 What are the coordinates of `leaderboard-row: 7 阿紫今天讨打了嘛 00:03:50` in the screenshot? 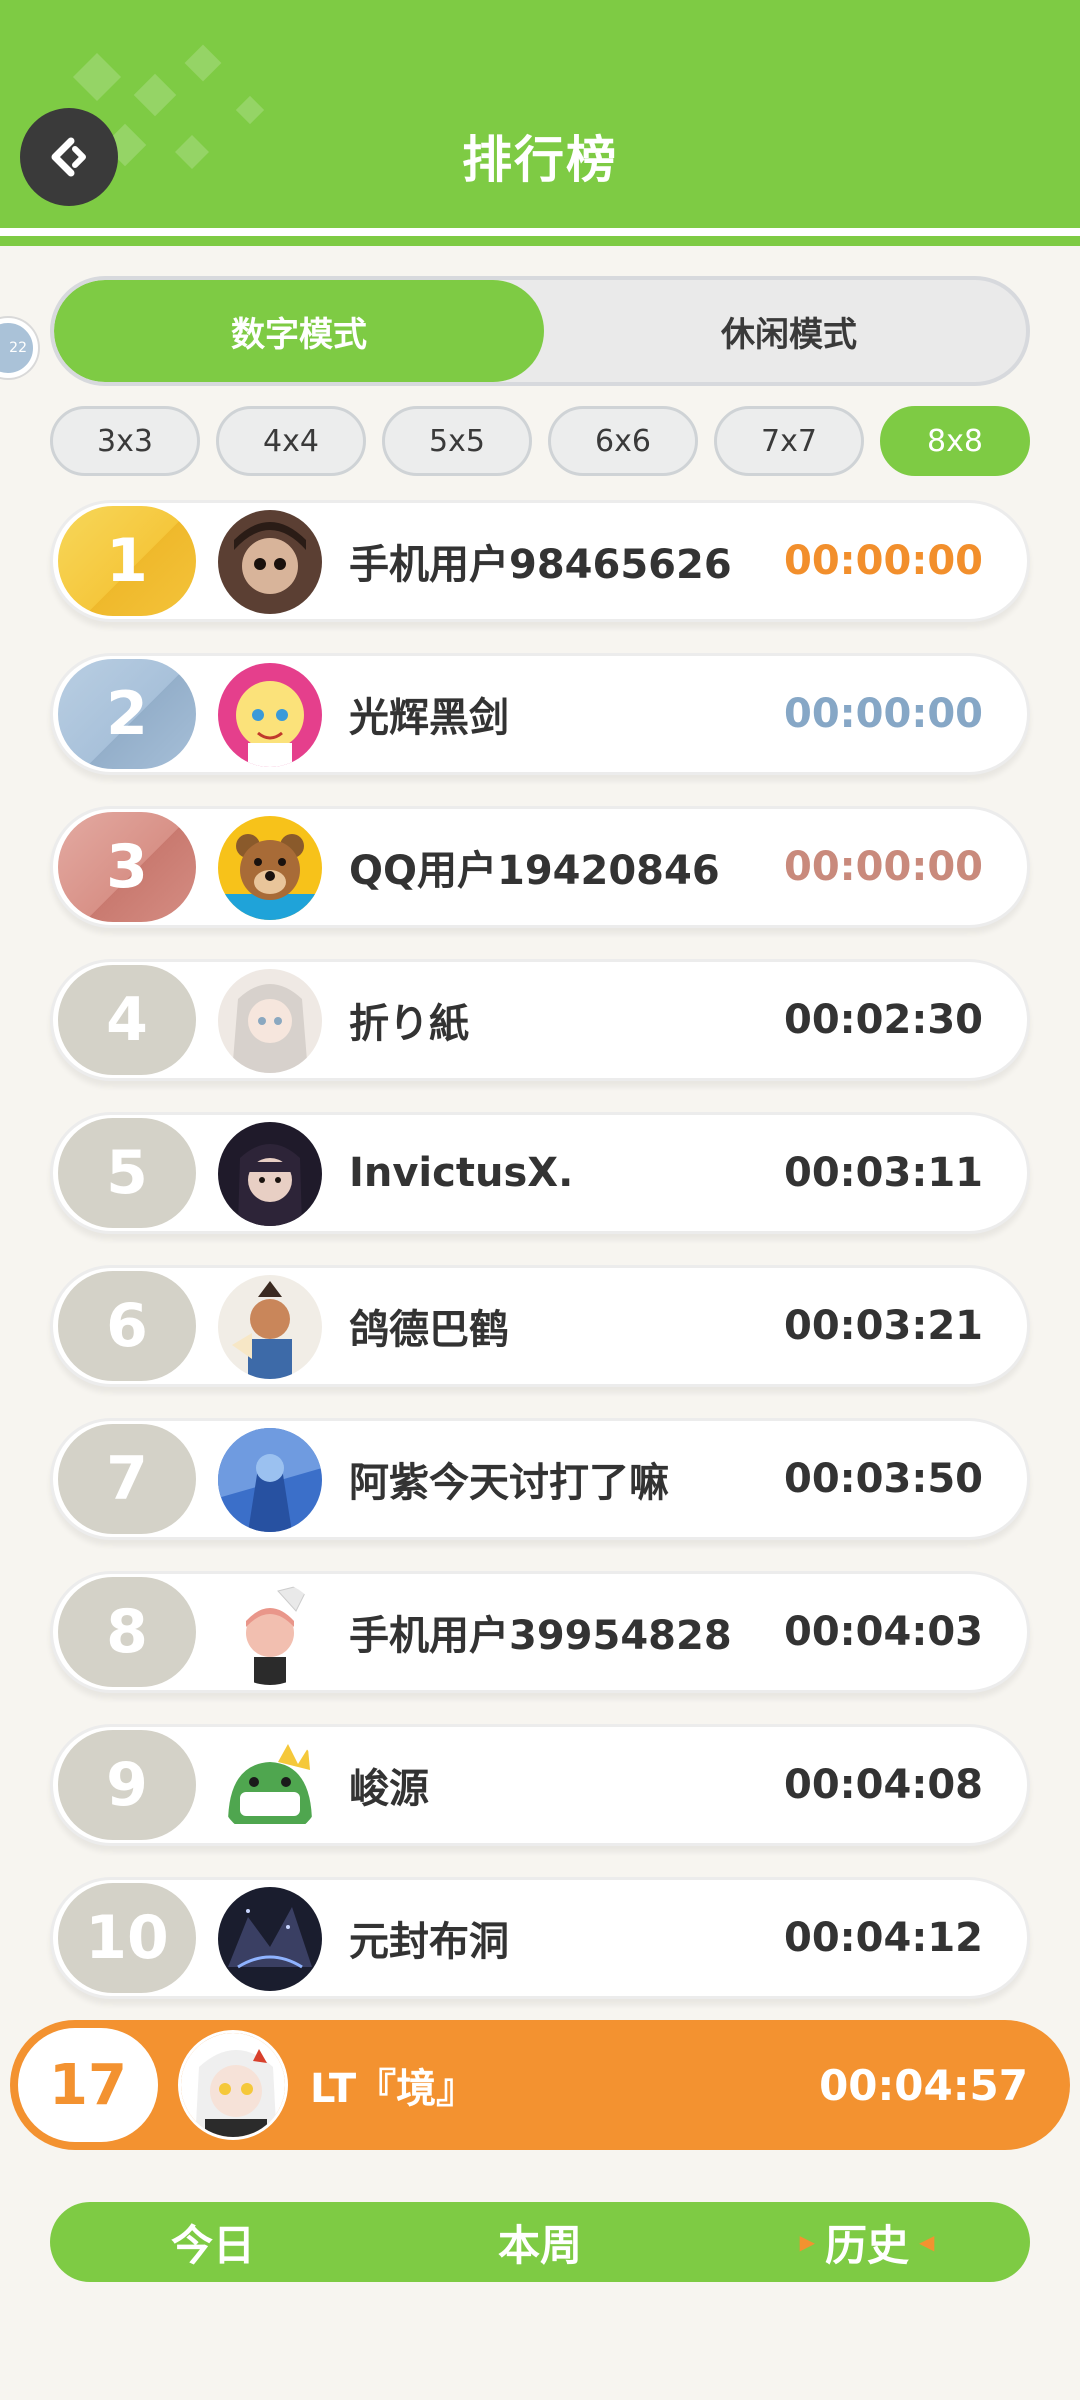 It's located at (540, 1479).